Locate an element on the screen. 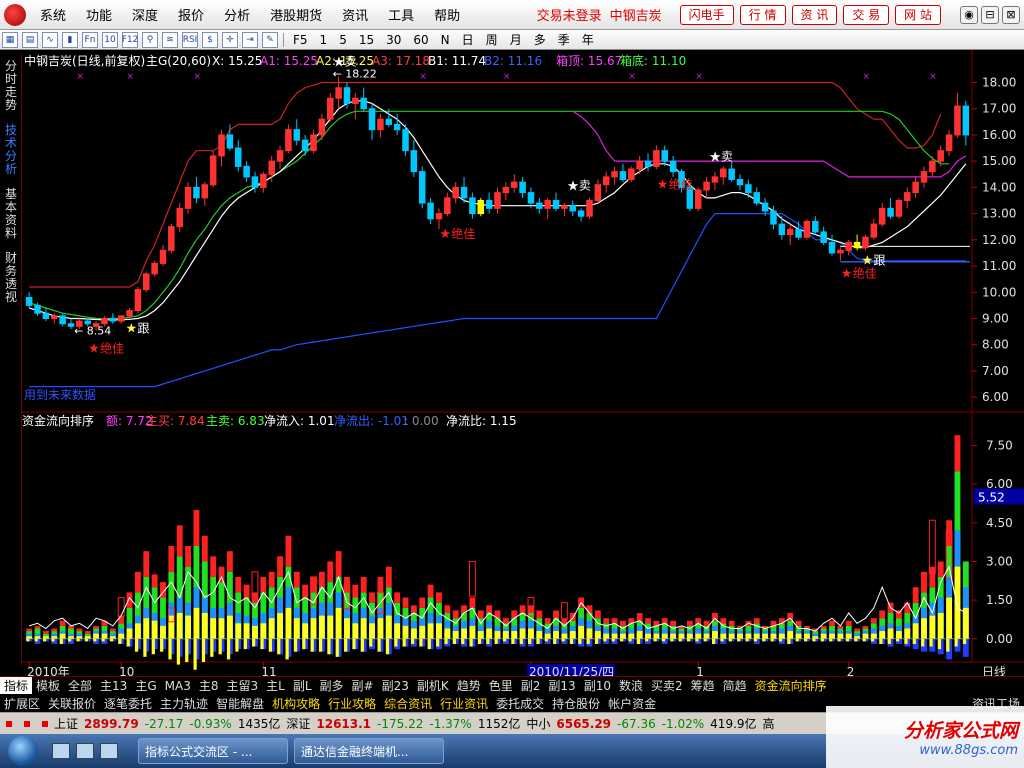  indicator-tab: 色里 is located at coordinates (501, 685).